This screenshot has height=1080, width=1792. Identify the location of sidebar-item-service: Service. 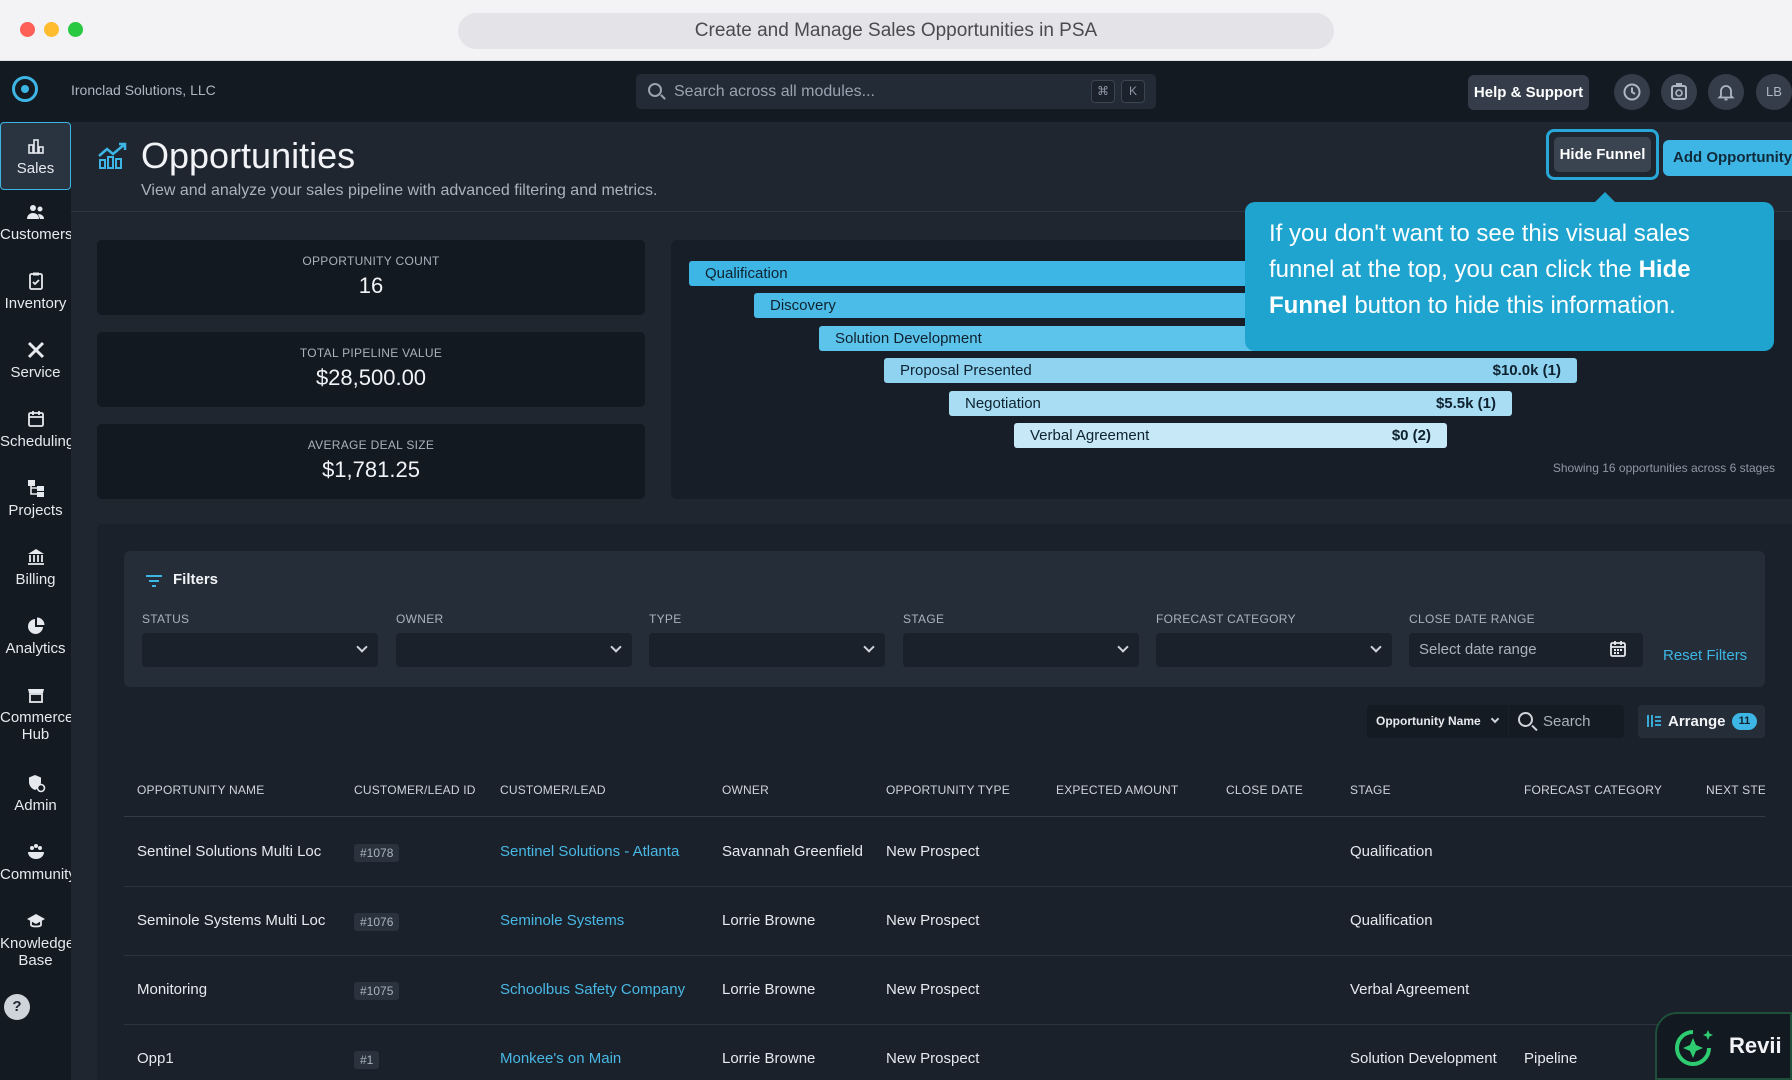
(35, 360).